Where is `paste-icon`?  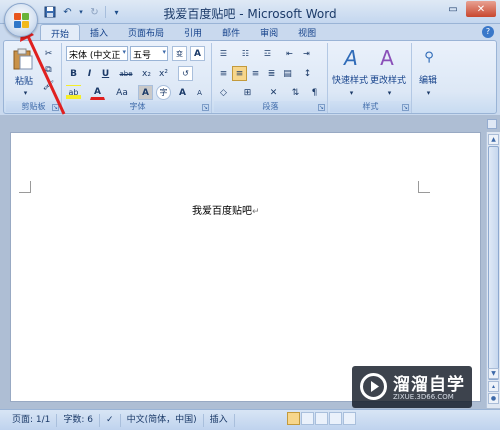
paste-icon is located at coordinates (23, 59).